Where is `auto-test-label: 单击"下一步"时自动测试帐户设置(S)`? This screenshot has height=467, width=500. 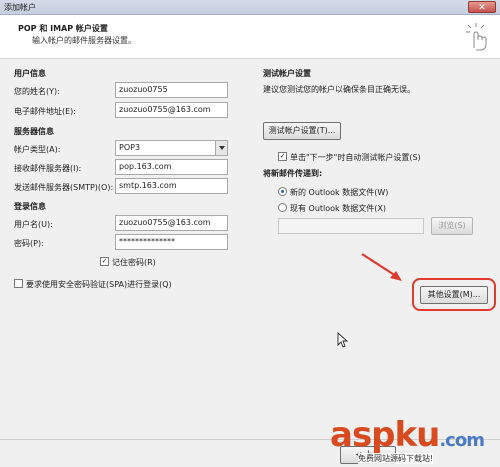
auto-test-label: 单击"下一步"时自动测试帐户设置(S) is located at coordinates (355, 157).